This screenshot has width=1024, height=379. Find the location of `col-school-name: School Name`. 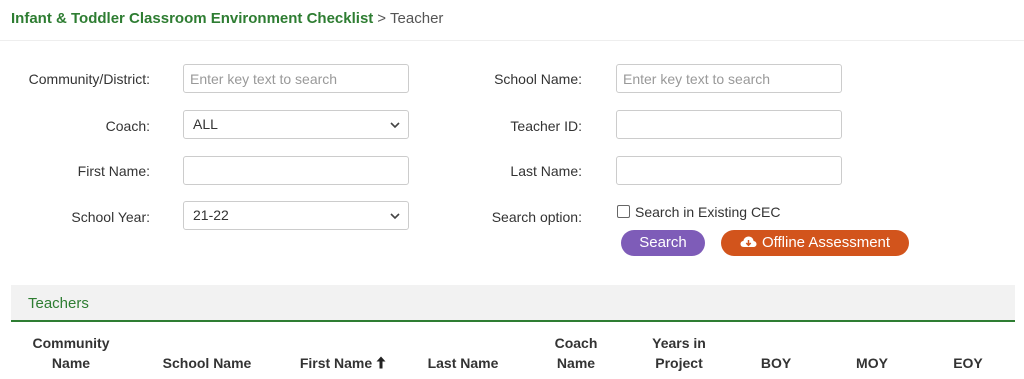

col-school-name: School Name is located at coordinates (207, 363).